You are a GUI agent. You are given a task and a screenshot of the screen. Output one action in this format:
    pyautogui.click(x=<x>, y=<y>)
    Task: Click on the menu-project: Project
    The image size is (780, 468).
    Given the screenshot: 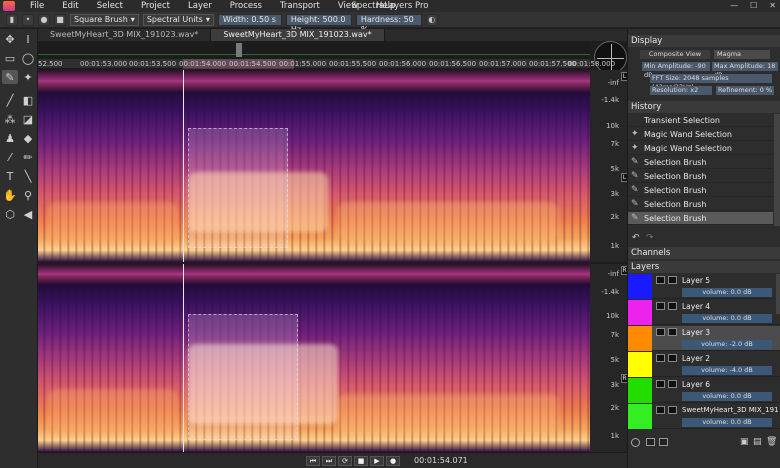 What is the action you would take?
    pyautogui.click(x=155, y=6)
    